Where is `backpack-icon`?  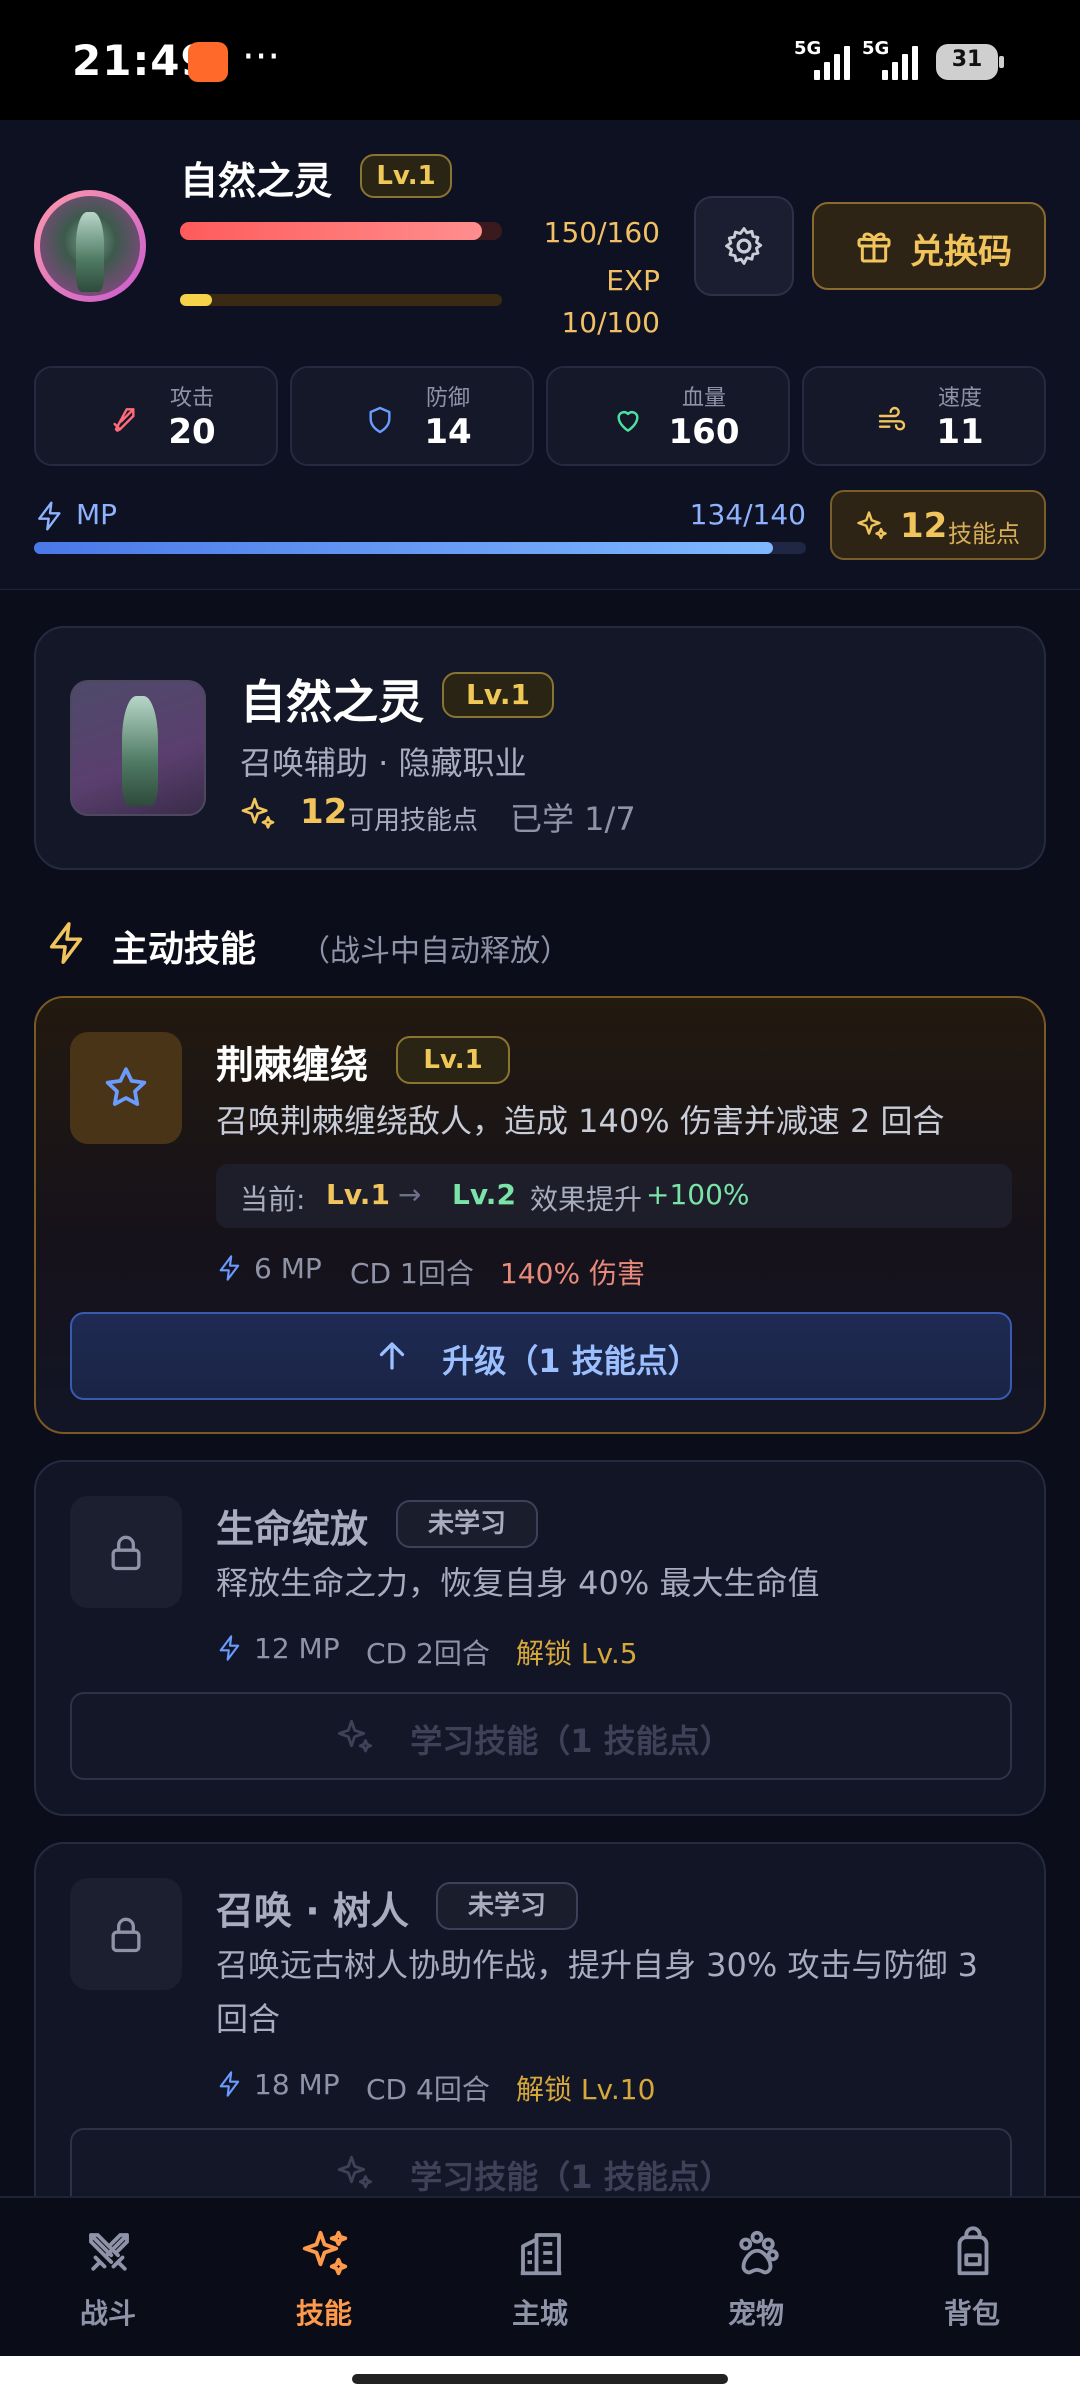 backpack-icon is located at coordinates (973, 2251).